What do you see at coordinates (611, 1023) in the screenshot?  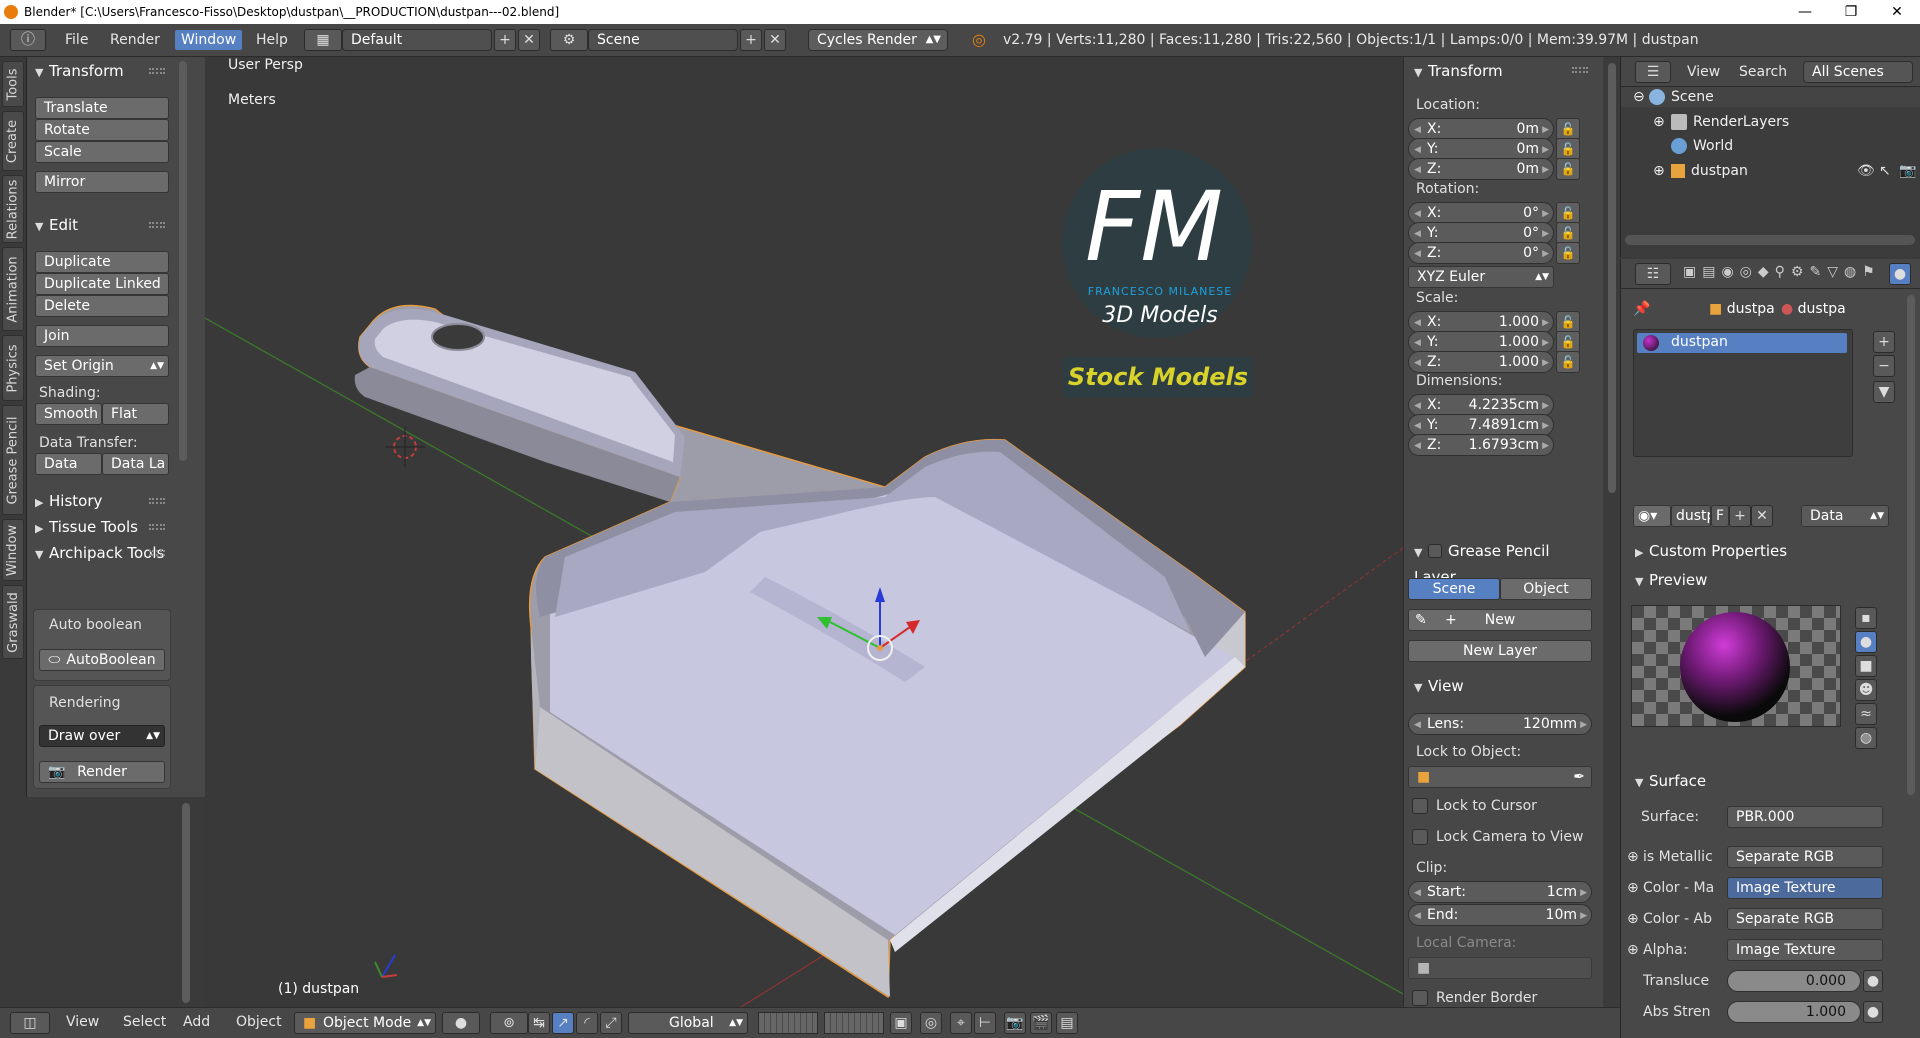 I see `scale-manipulator-icon: ⤢` at bounding box center [611, 1023].